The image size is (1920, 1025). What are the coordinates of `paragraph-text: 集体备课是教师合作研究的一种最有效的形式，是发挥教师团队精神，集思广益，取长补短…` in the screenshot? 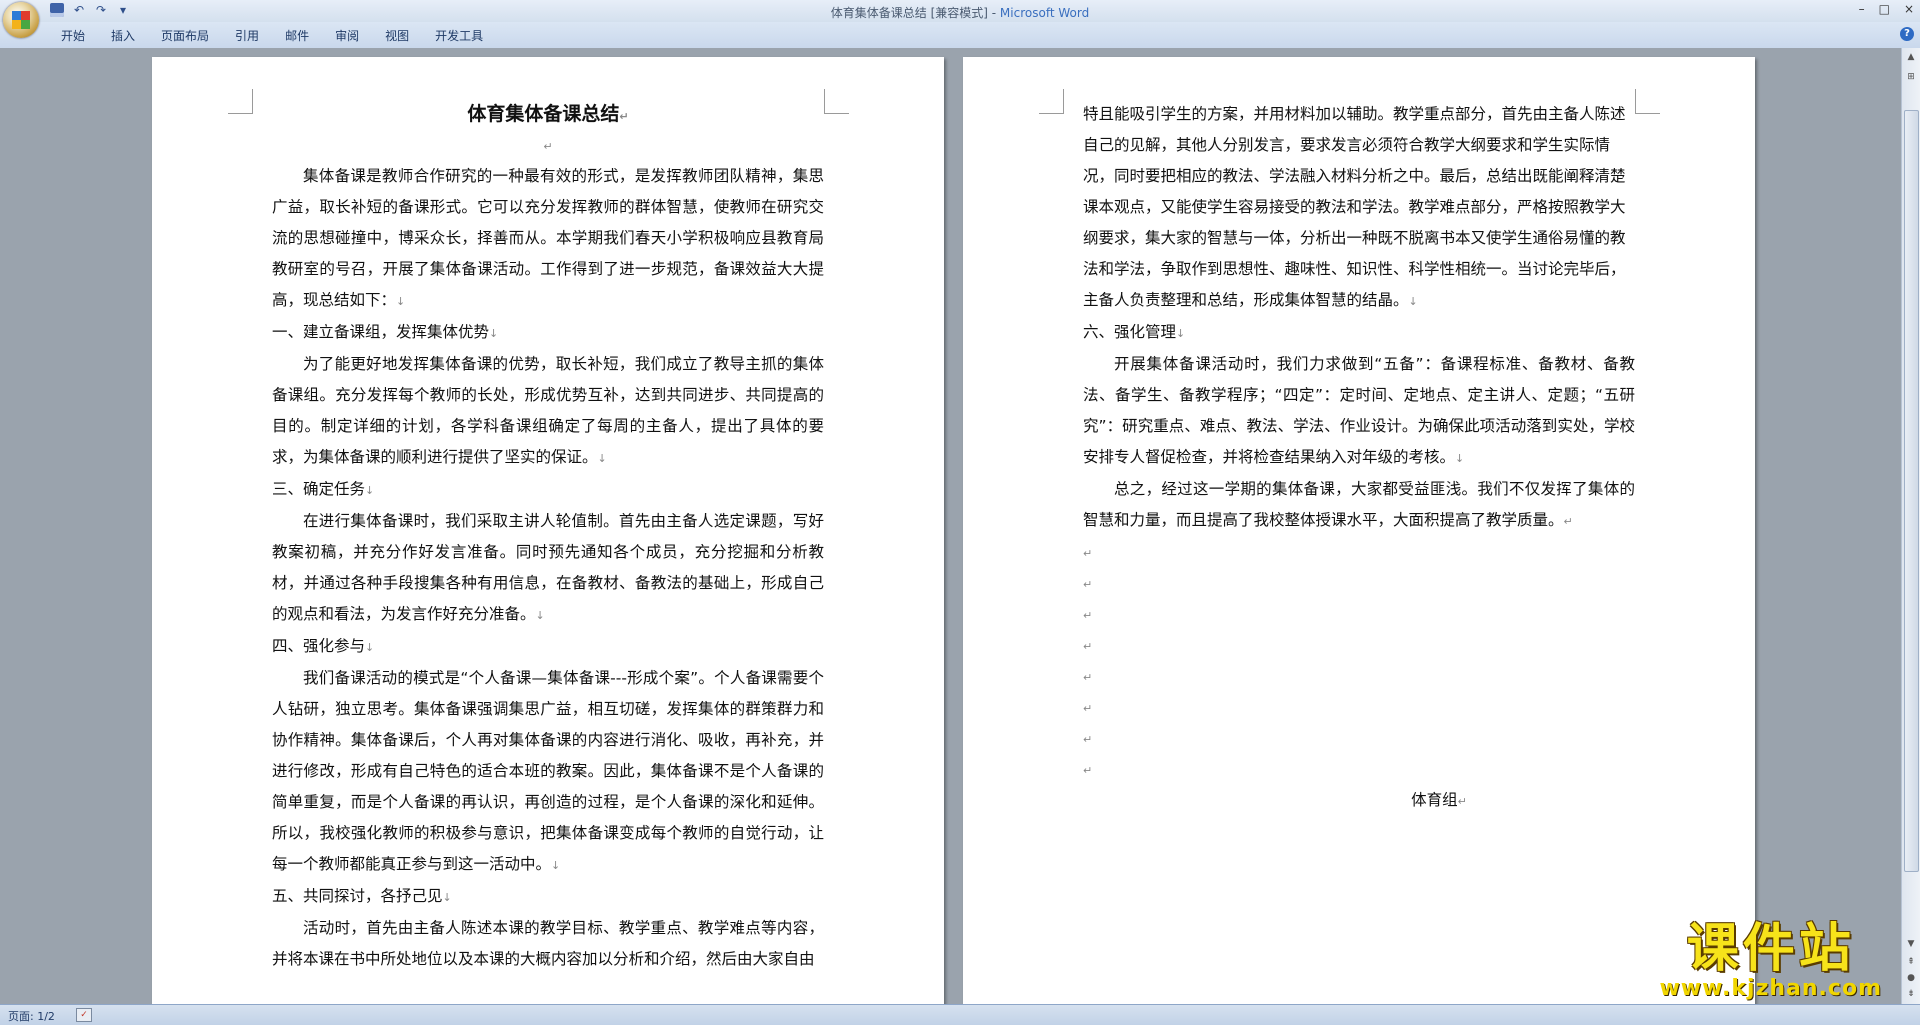 It's located at (548, 238).